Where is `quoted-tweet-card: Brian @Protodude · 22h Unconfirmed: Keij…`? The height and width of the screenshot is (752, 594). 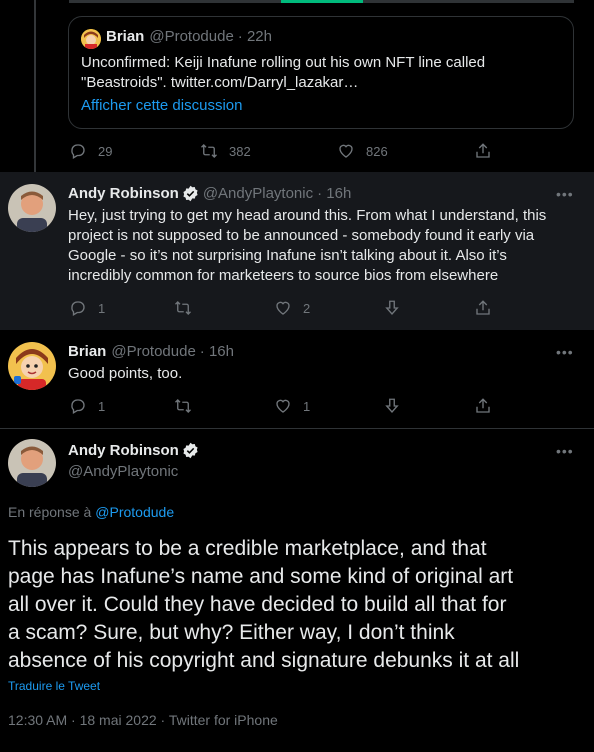
quoted-tweet-card: Brian @Protodude · 22h Unconfirmed: Keij… is located at coordinates (321, 72).